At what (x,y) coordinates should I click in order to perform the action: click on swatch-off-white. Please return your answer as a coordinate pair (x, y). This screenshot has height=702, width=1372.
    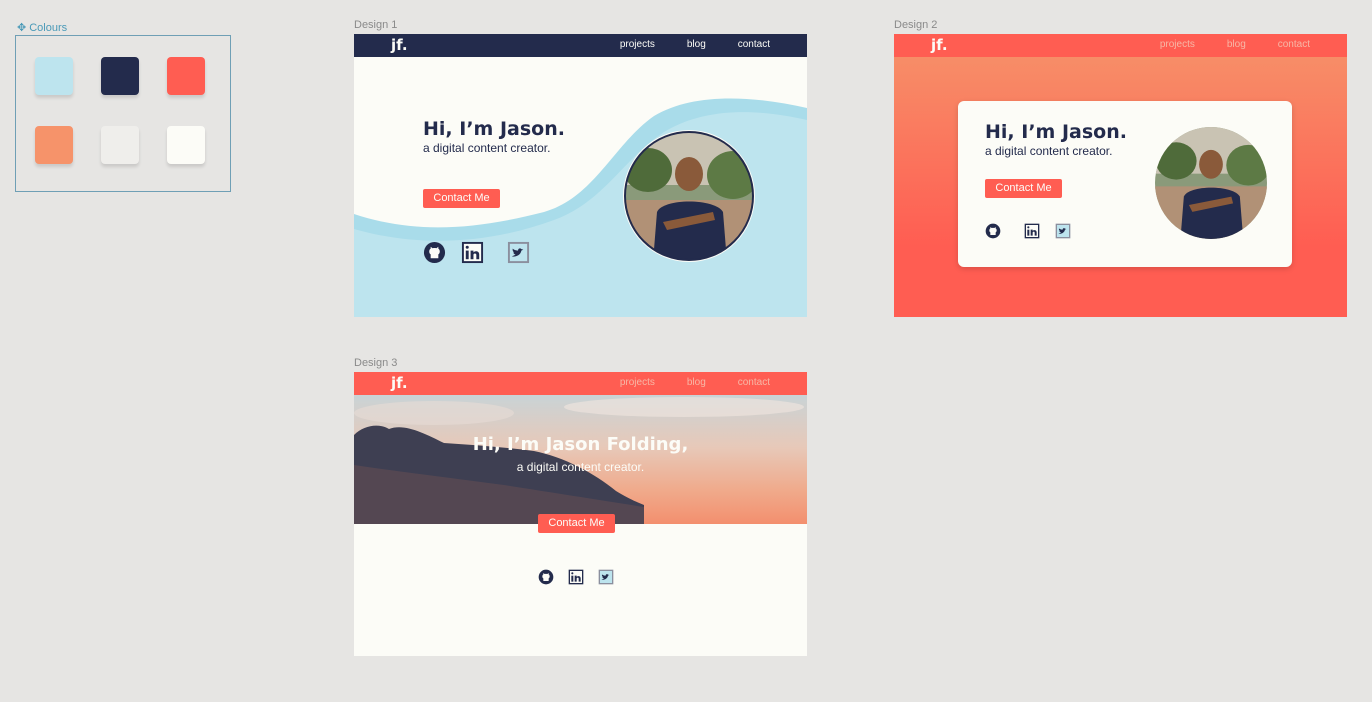
    Looking at the image, I should click on (186, 145).